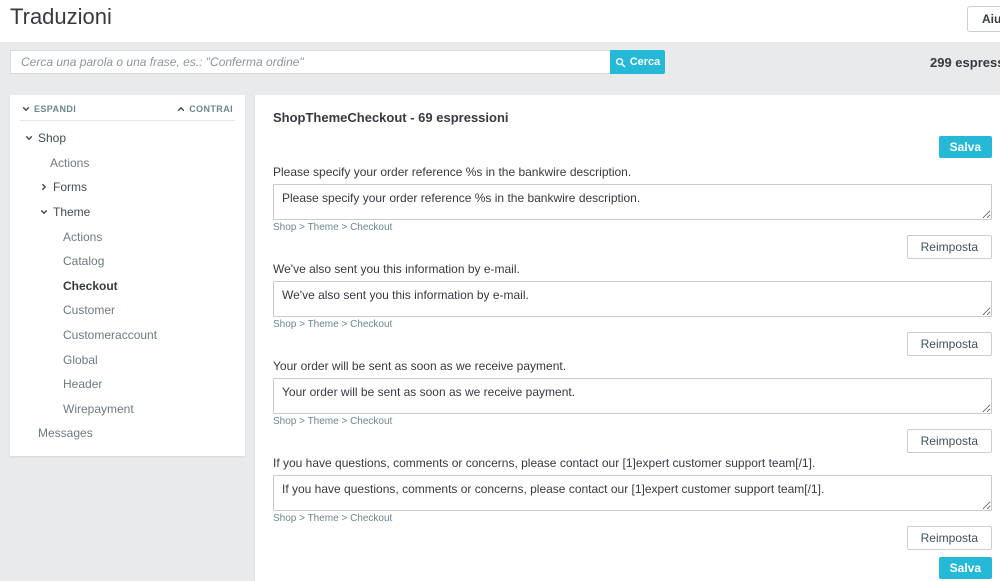 This screenshot has width=1000, height=581. Describe the element at coordinates (127, 359) in the screenshot. I see `tree-item-global: Global` at that location.